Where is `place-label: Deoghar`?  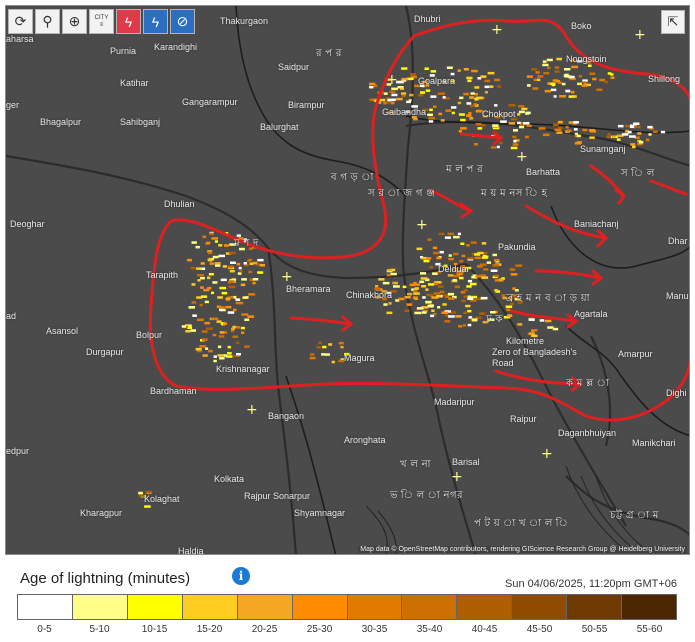
place-label: Deoghar is located at coordinates (27, 224).